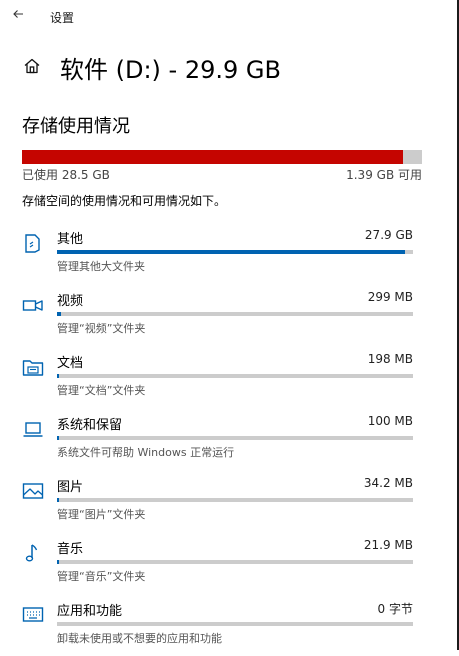 The image size is (459, 656). Describe the element at coordinates (388, 235) in the screenshot. I see `category-size: 27.9 GB` at that location.